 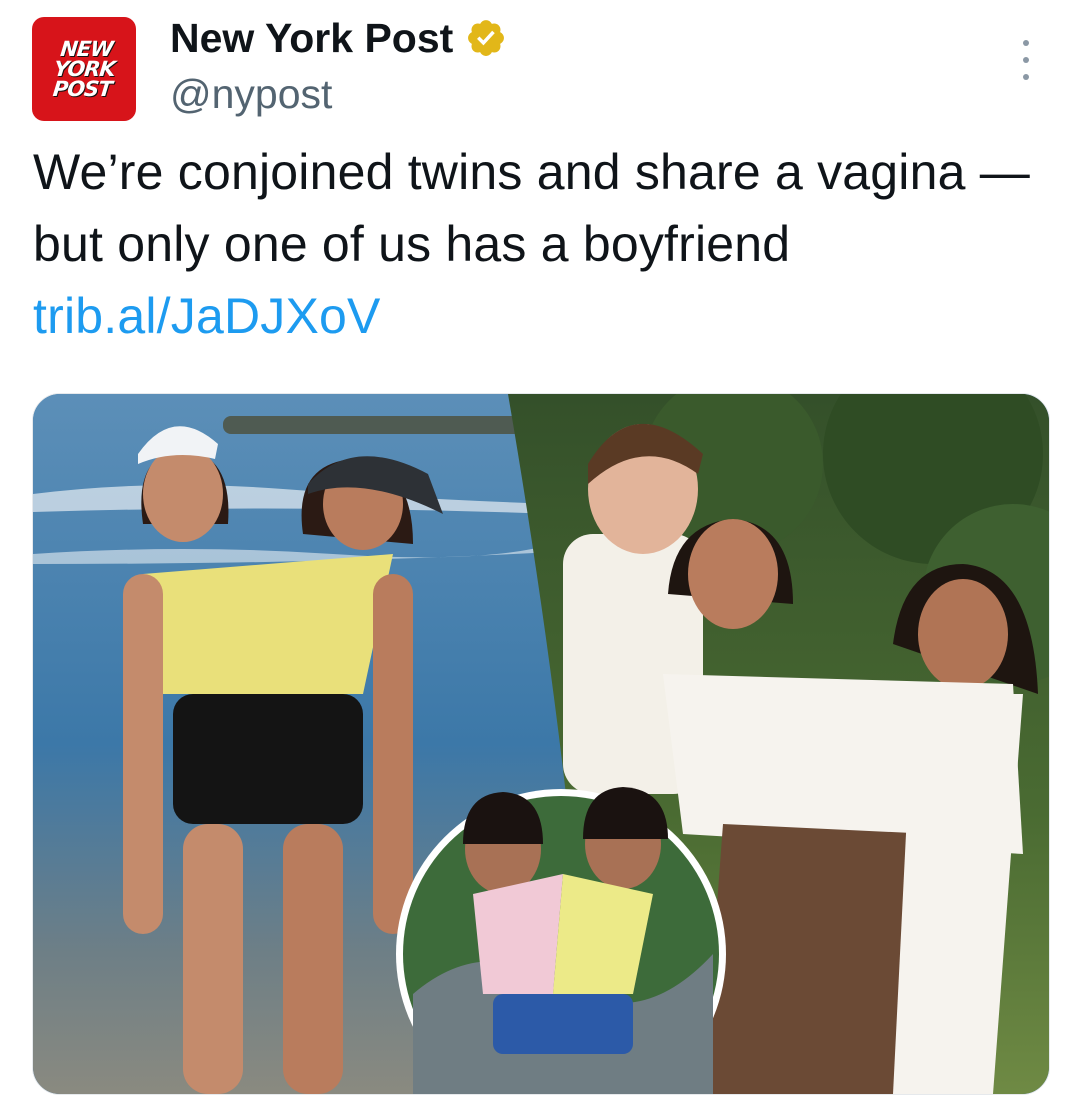 I want to click on account-avatar: NEW YORK POST, so click(x=84, y=69).